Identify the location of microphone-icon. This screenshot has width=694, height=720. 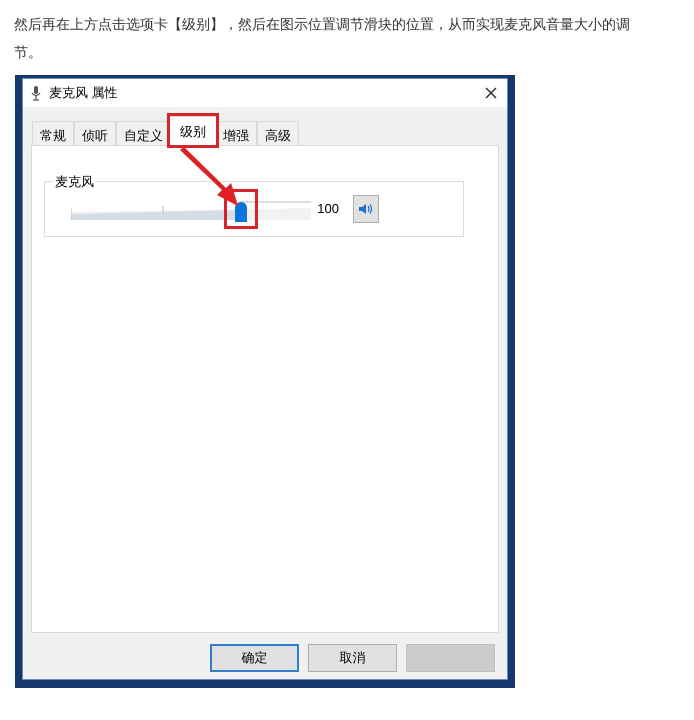
(36, 93).